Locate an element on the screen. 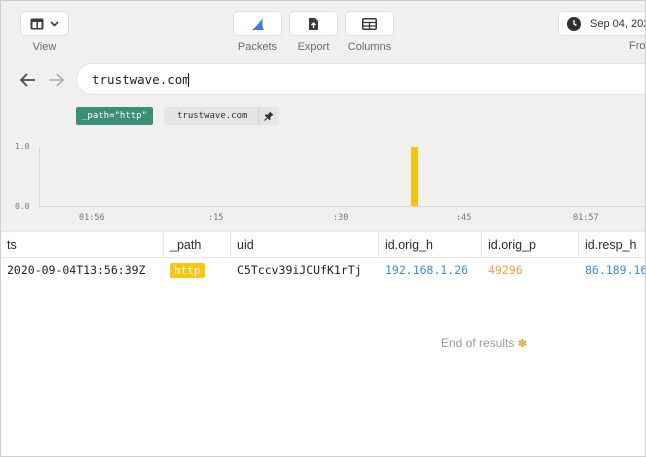 Image resolution: width=646 pixels, height=457 pixels. path-badge: http is located at coordinates (187, 270).